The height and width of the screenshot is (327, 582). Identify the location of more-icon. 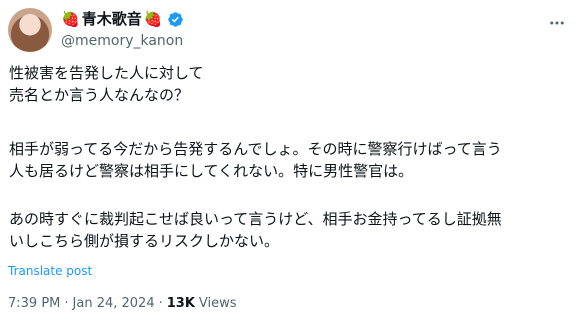
(557, 25).